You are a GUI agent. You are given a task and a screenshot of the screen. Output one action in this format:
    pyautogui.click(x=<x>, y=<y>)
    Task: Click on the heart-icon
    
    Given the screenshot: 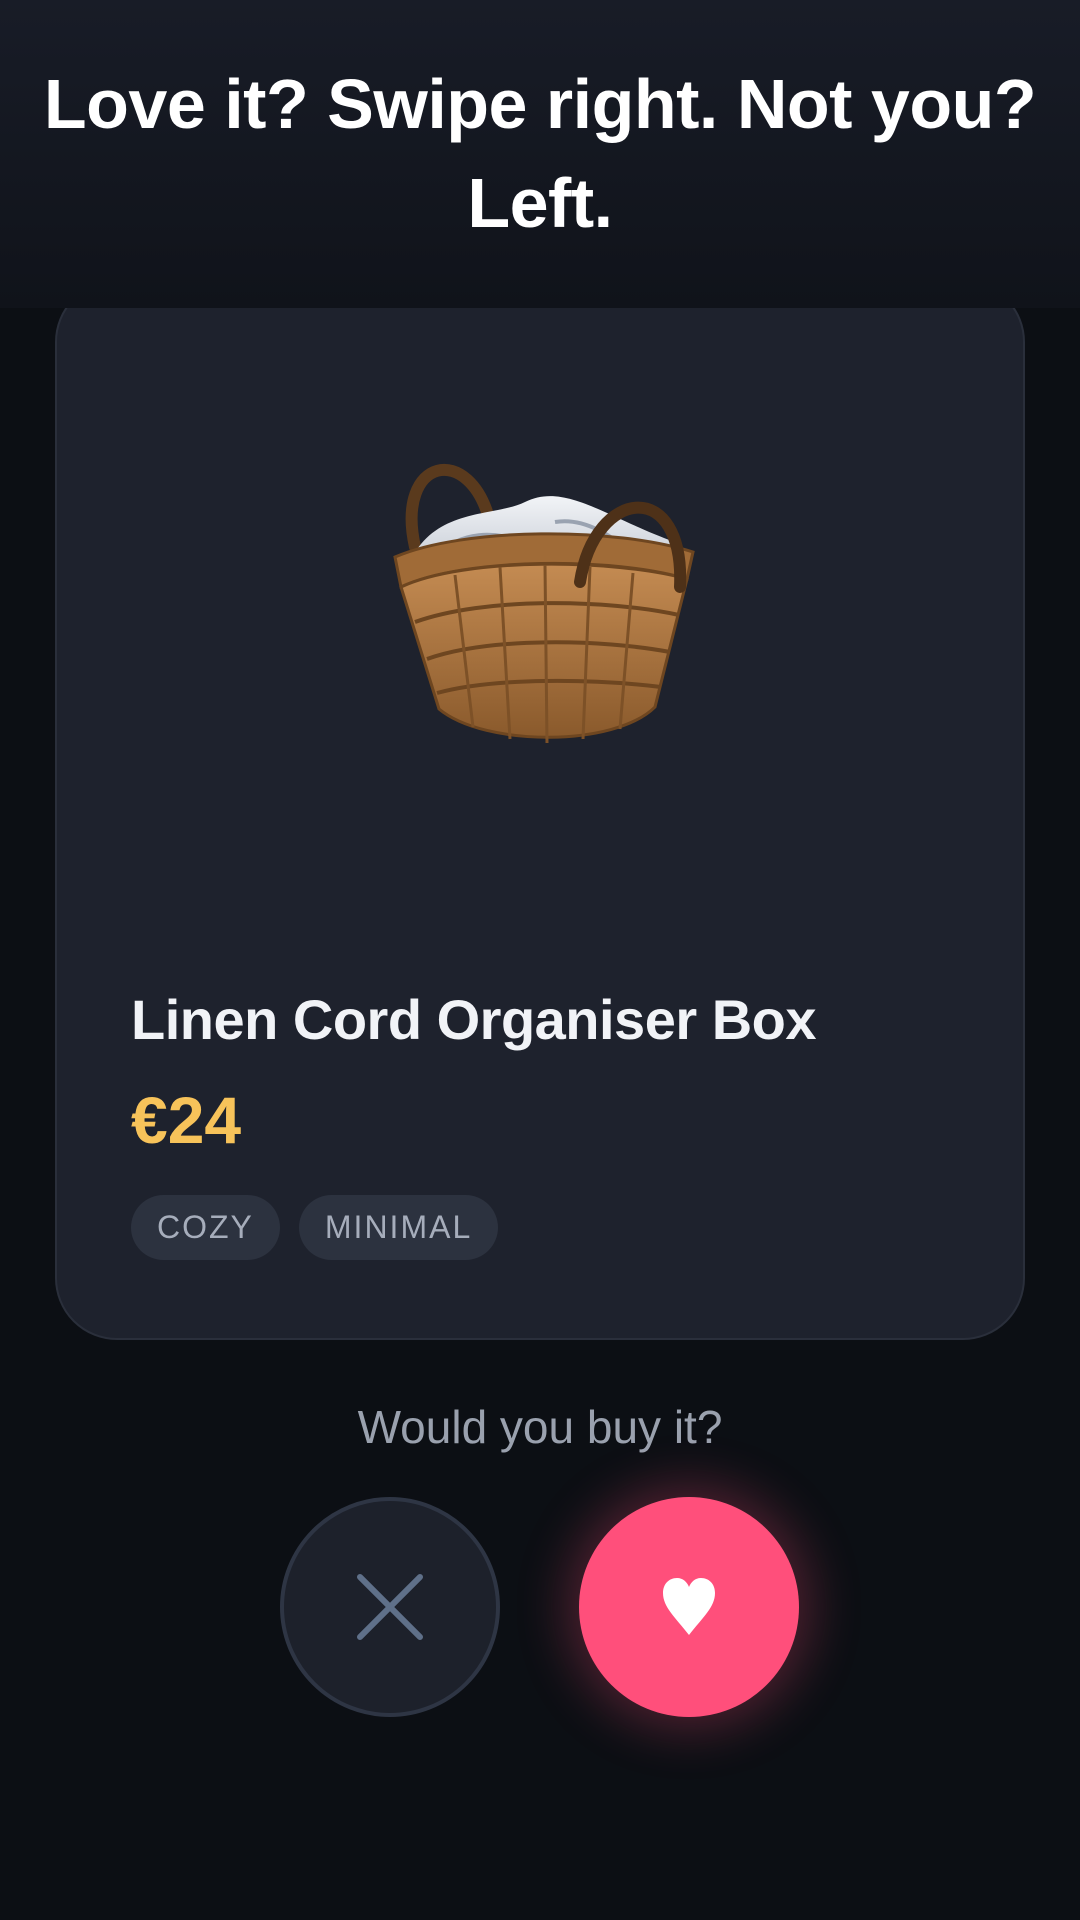 What is the action you would take?
    pyautogui.click(x=689, y=1606)
    